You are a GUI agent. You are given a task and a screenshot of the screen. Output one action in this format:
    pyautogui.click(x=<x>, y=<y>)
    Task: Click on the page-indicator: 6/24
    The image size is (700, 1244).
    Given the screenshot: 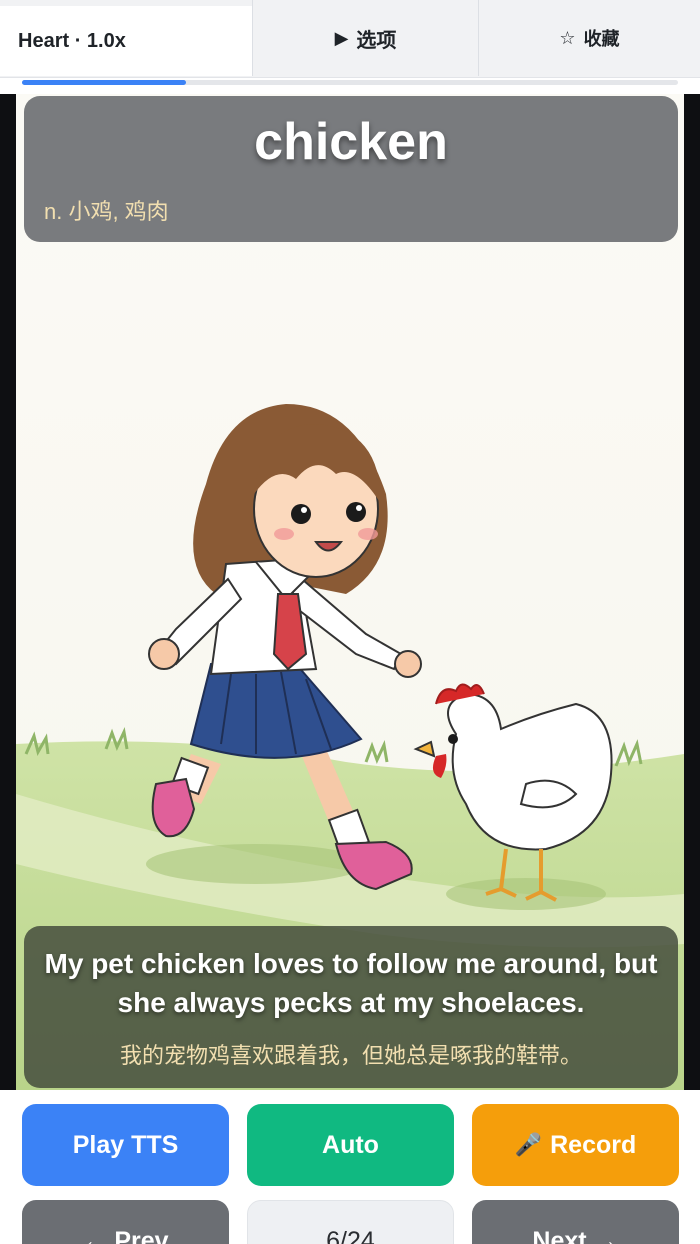 What is the action you would take?
    pyautogui.click(x=350, y=1222)
    